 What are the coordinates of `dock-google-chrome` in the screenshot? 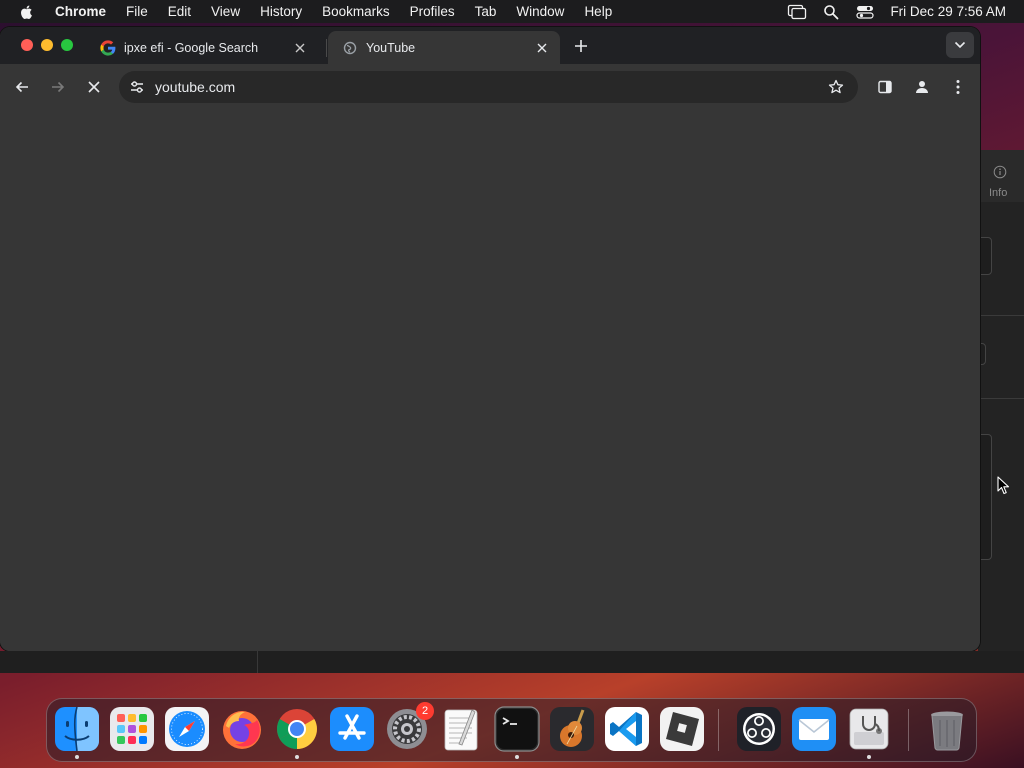 It's located at (297, 732).